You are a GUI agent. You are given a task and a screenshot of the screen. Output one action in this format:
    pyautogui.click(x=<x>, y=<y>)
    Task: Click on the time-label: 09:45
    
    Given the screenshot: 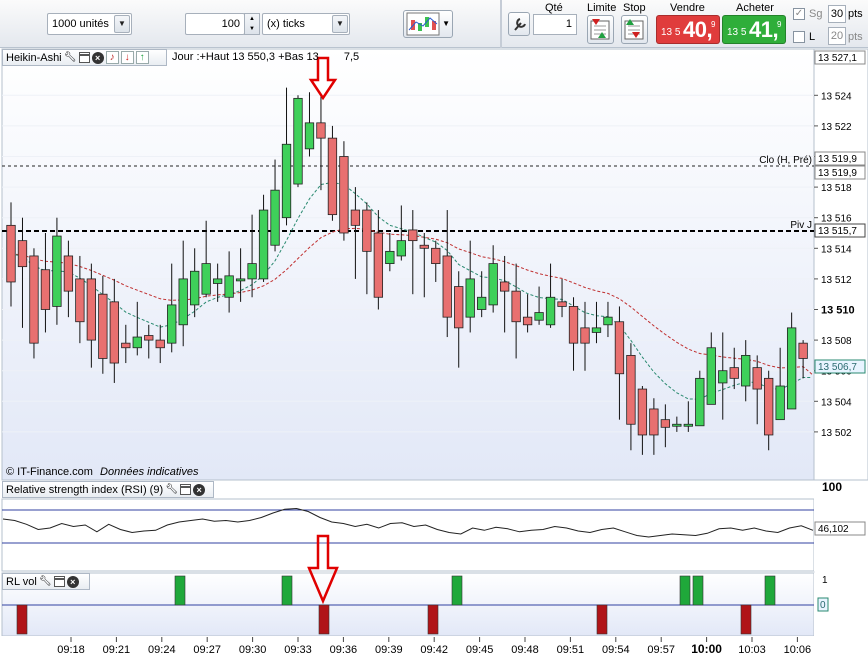 What is the action you would take?
    pyautogui.click(x=480, y=650)
    